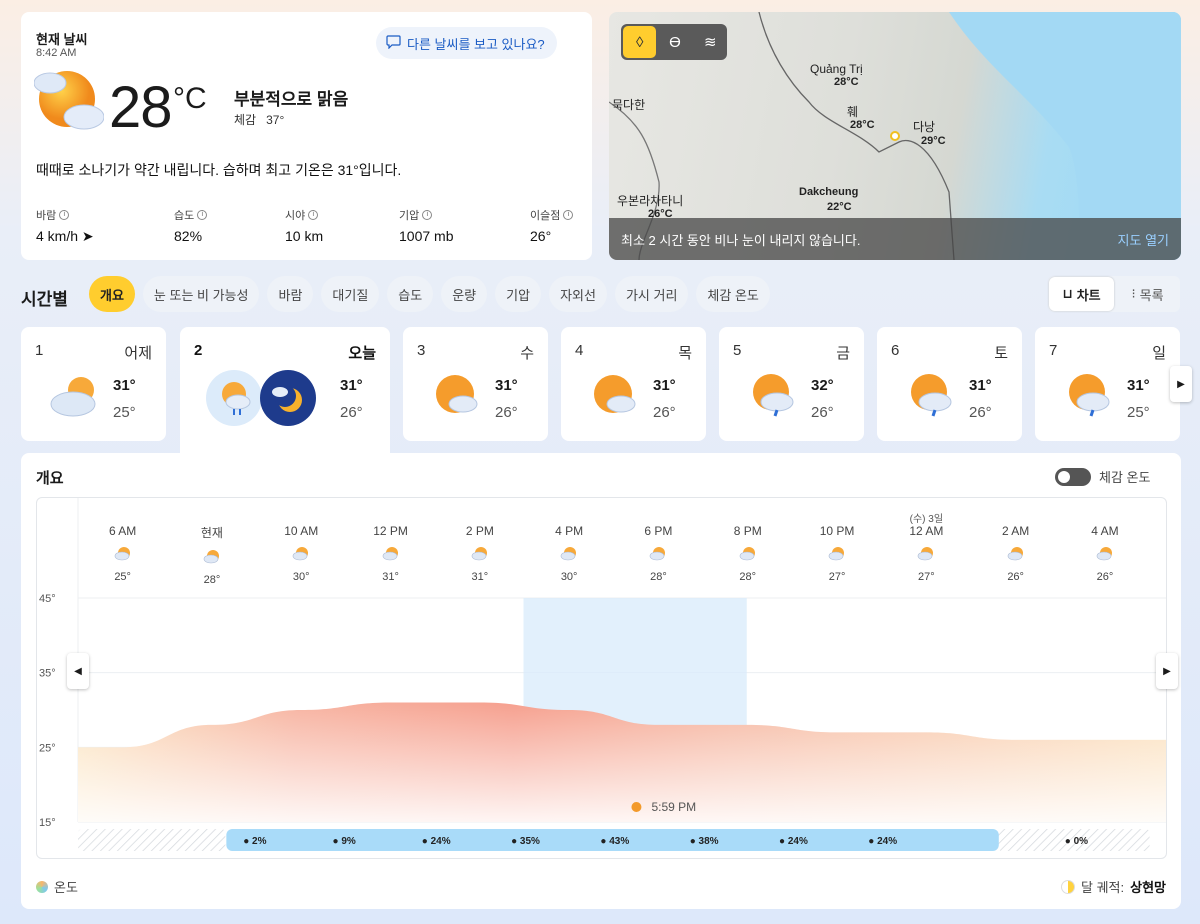  I want to click on pill-pressure: 기압, so click(518, 294).